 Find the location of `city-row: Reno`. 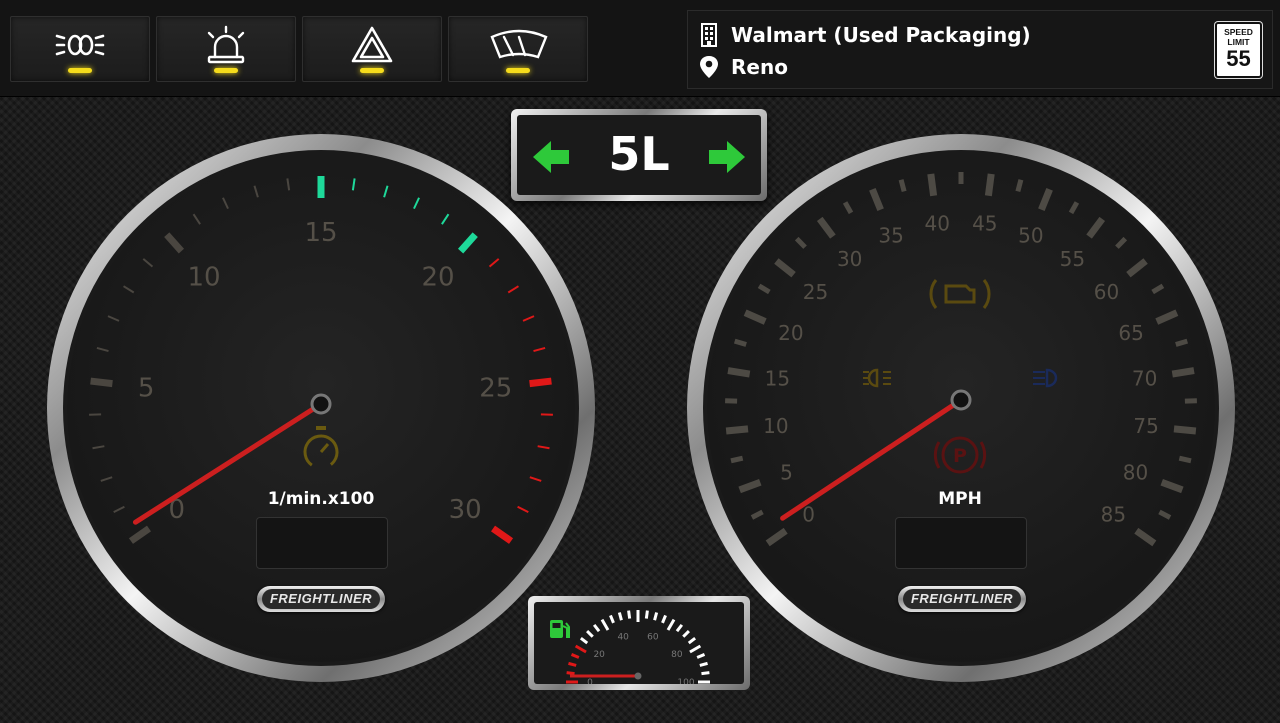

city-row: Reno is located at coordinates (743, 67).